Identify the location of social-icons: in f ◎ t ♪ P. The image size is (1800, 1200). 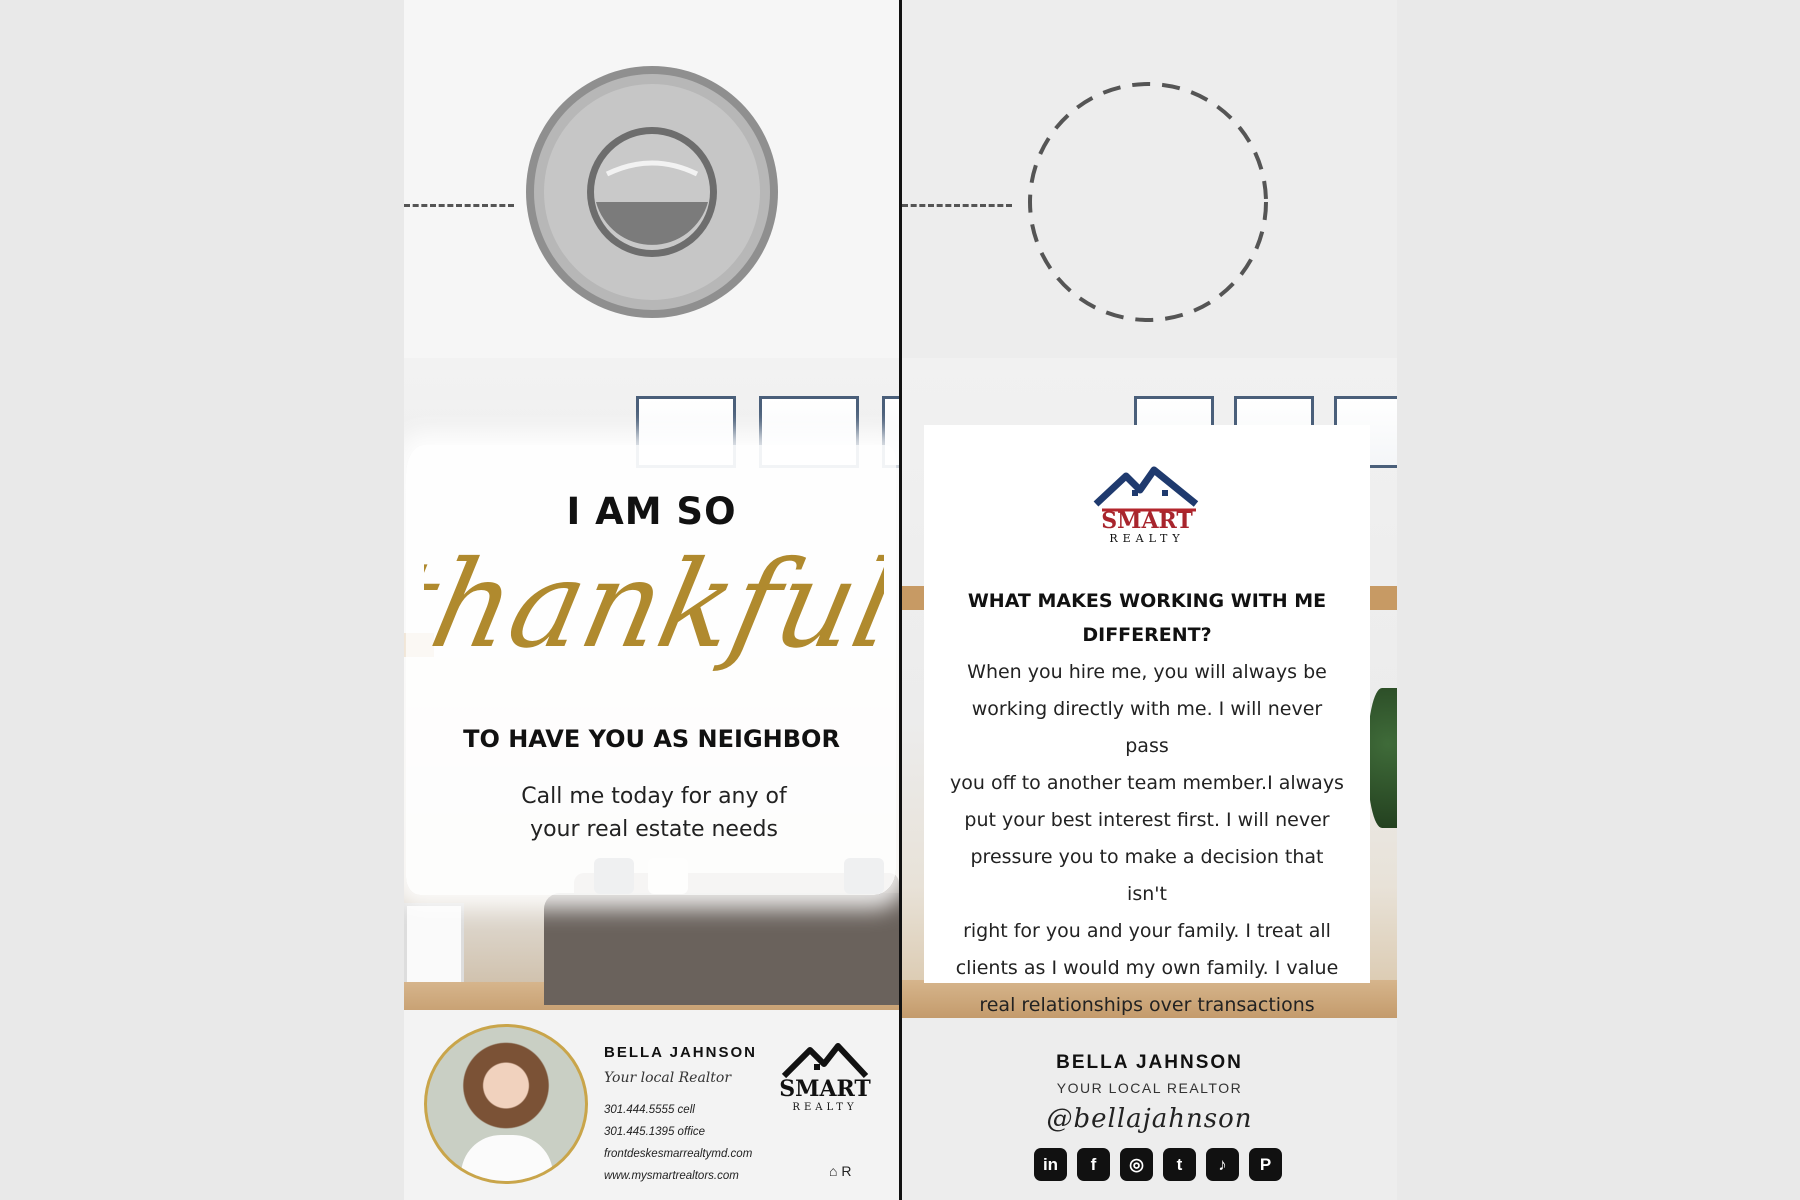
(1158, 1164).